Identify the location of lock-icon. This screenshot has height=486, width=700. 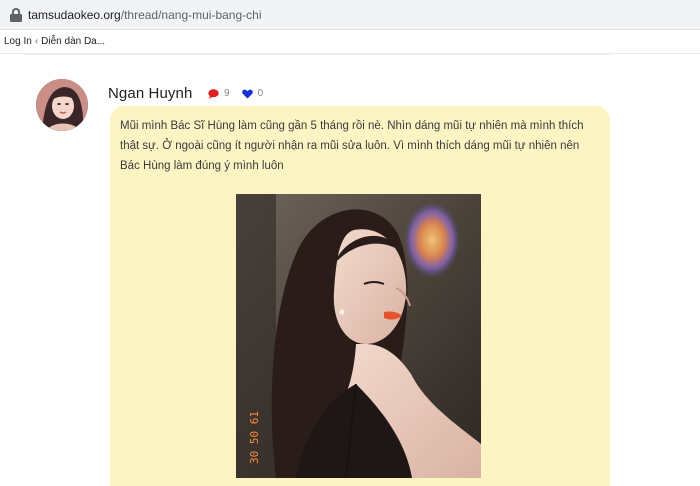
(16, 14).